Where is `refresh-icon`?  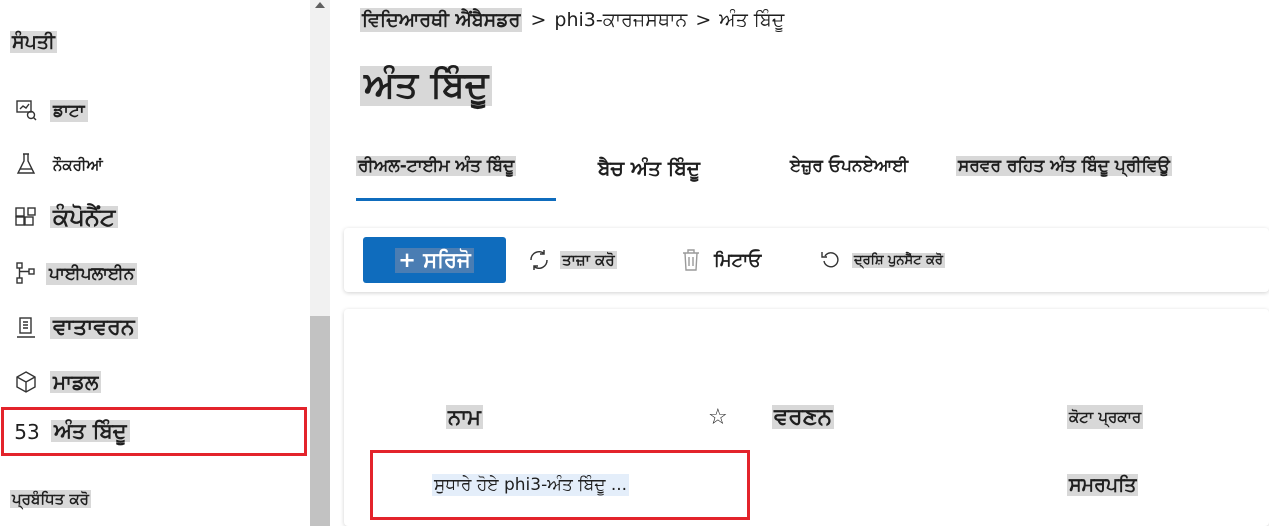
refresh-icon is located at coordinates (539, 260).